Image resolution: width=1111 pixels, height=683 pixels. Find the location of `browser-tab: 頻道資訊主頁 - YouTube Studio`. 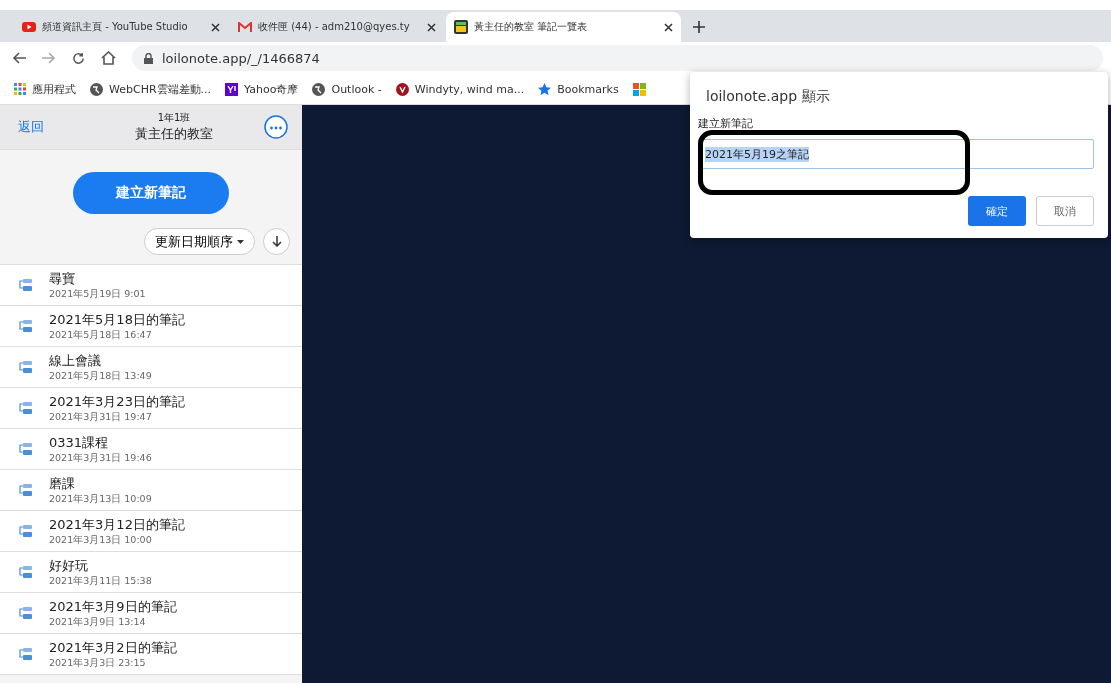

browser-tab: 頻道資訊主頁 - YouTube Studio is located at coordinates (121, 27).